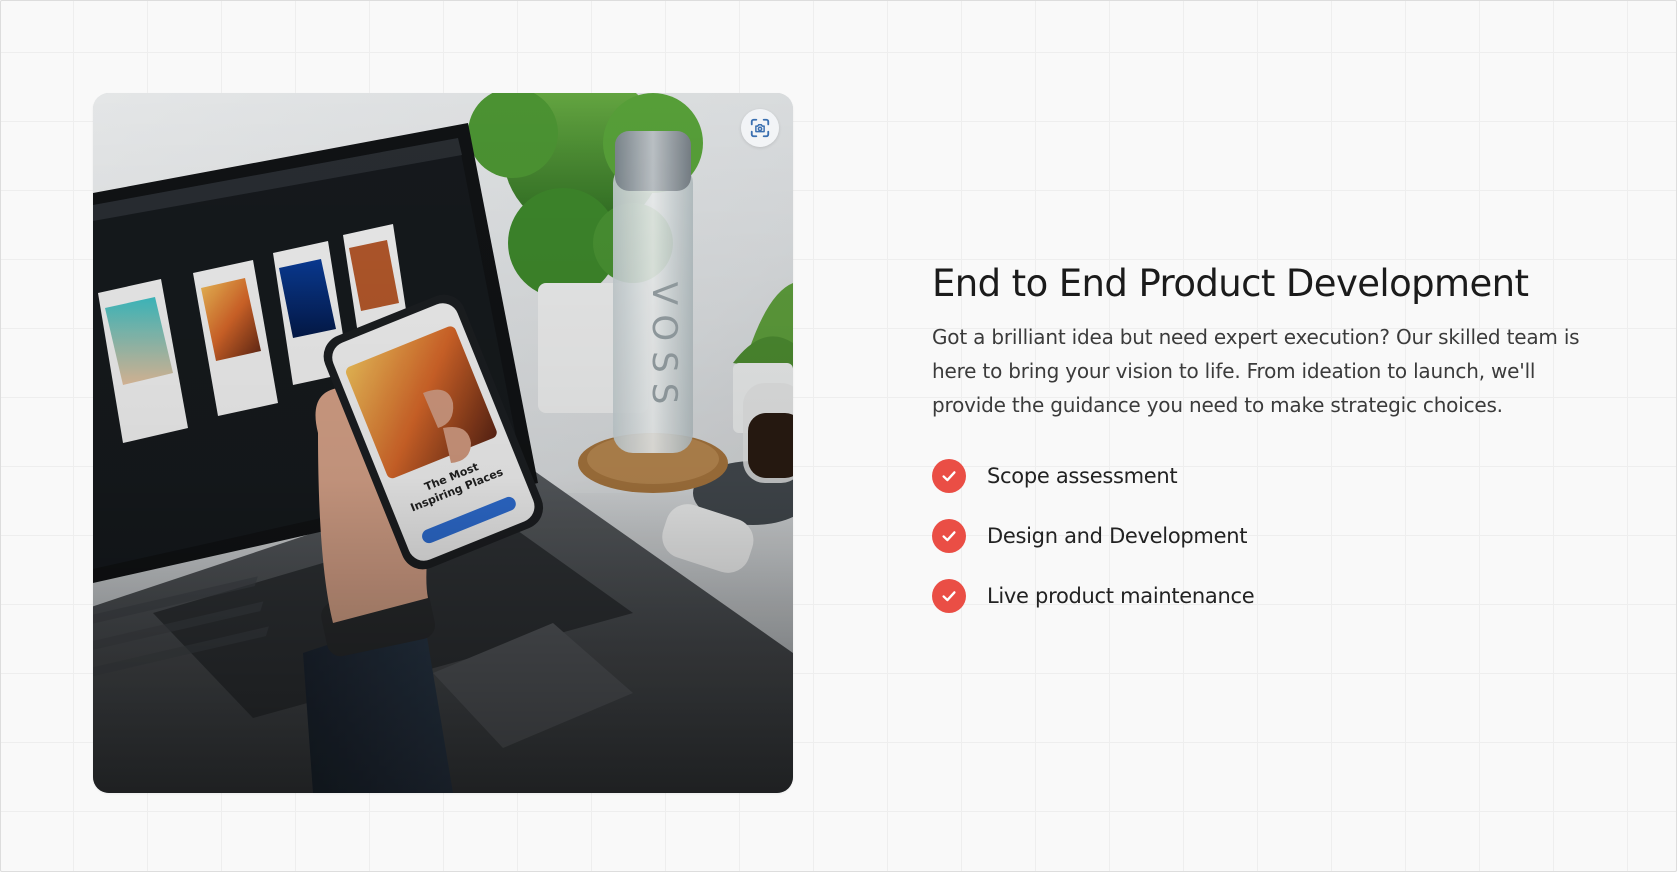 This screenshot has height=872, width=1677. Describe the element at coordinates (1262, 476) in the screenshot. I see `feature-item-scope: Scope assessment` at that location.